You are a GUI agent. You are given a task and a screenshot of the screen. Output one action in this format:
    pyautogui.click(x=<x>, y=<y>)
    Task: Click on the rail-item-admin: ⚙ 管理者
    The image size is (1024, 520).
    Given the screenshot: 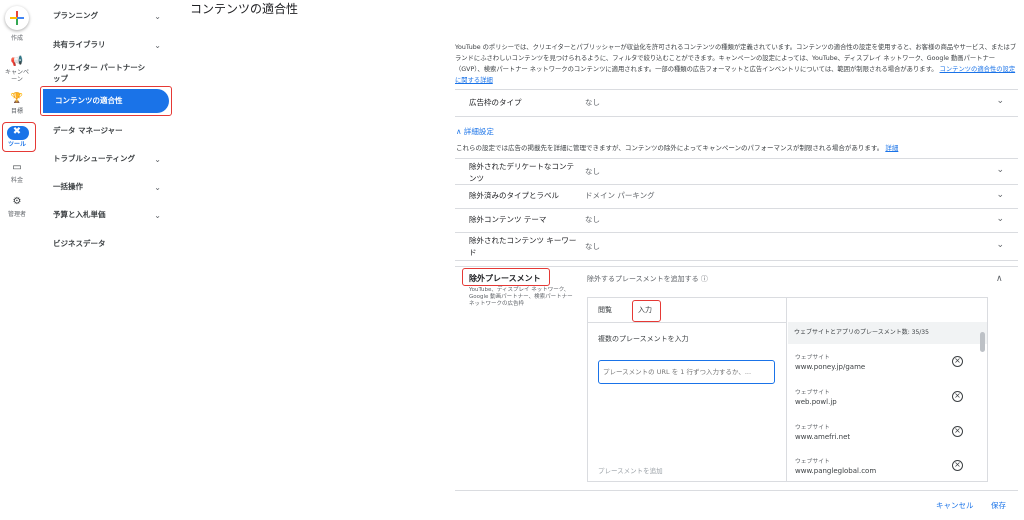 What is the action you would take?
    pyautogui.click(x=17, y=207)
    